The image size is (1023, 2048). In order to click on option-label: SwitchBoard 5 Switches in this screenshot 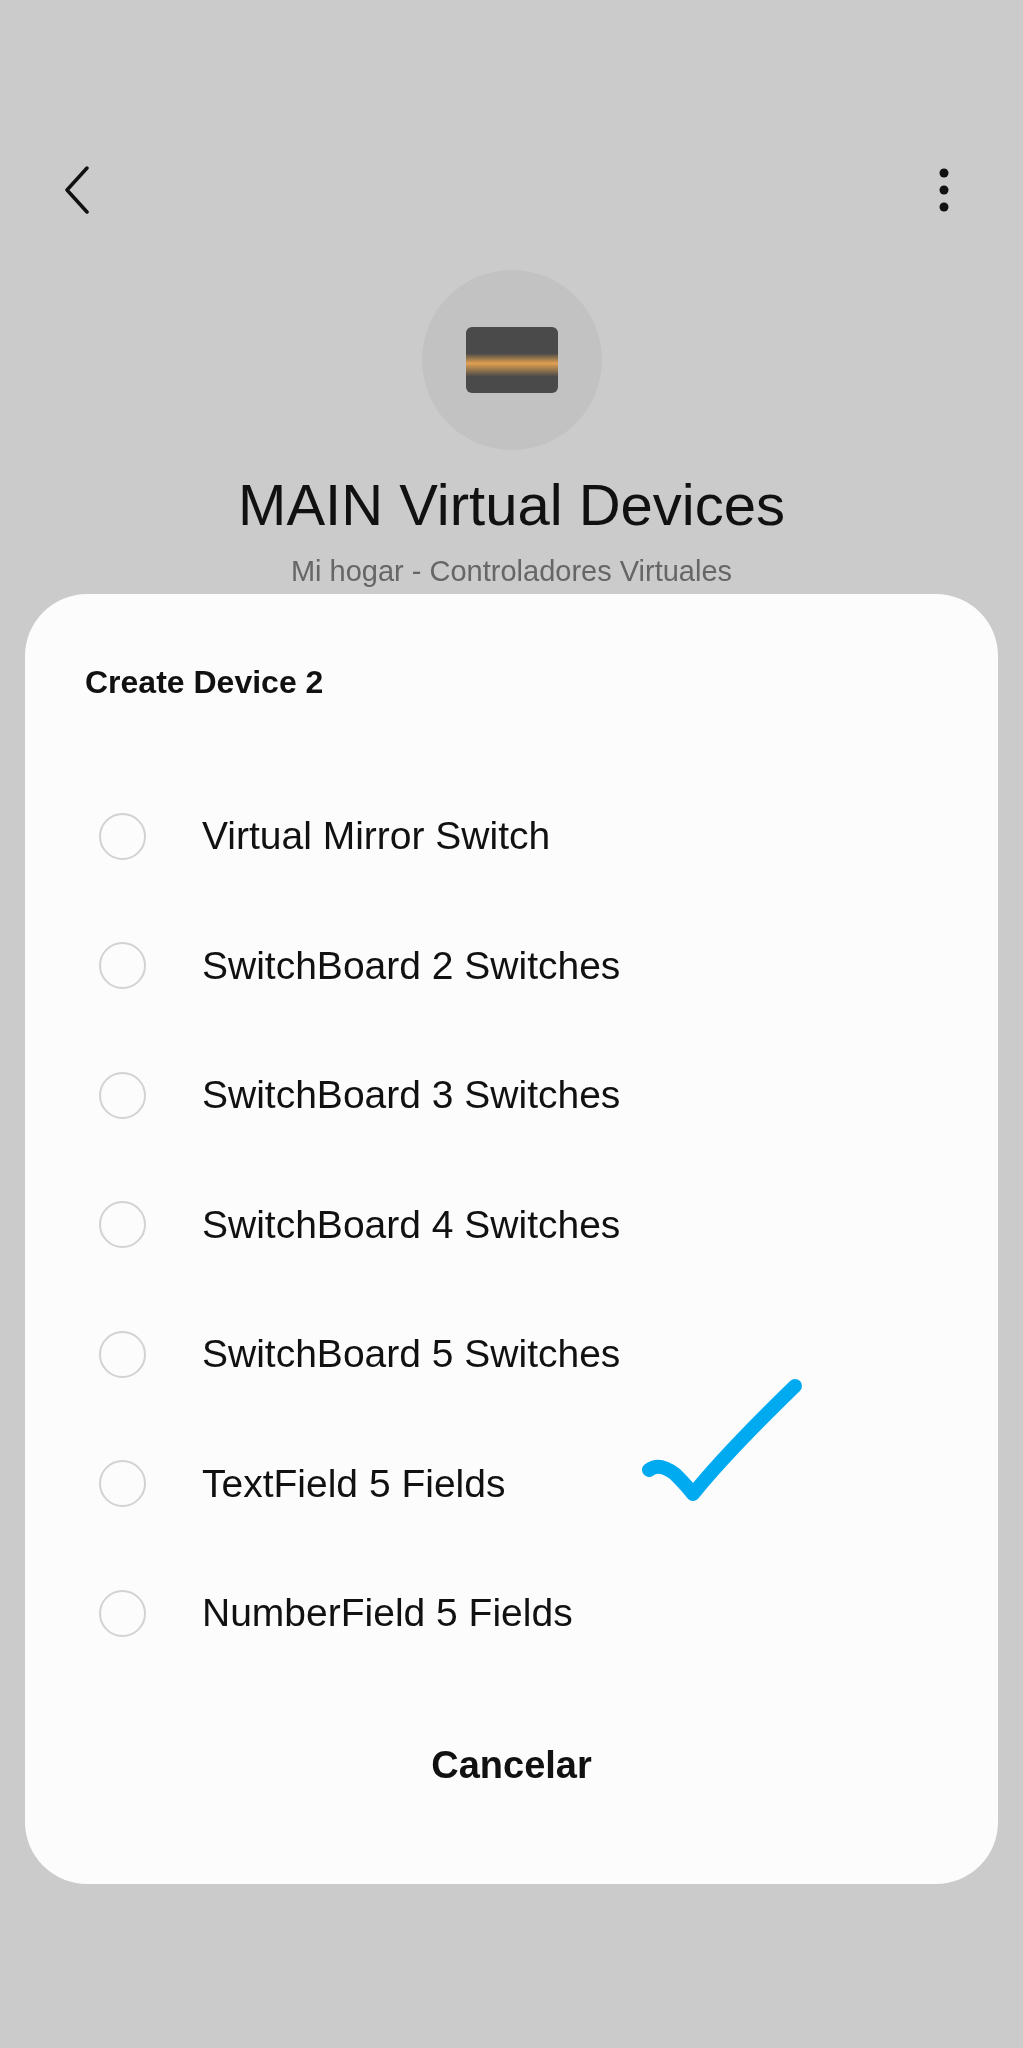, I will do `click(411, 1354)`.